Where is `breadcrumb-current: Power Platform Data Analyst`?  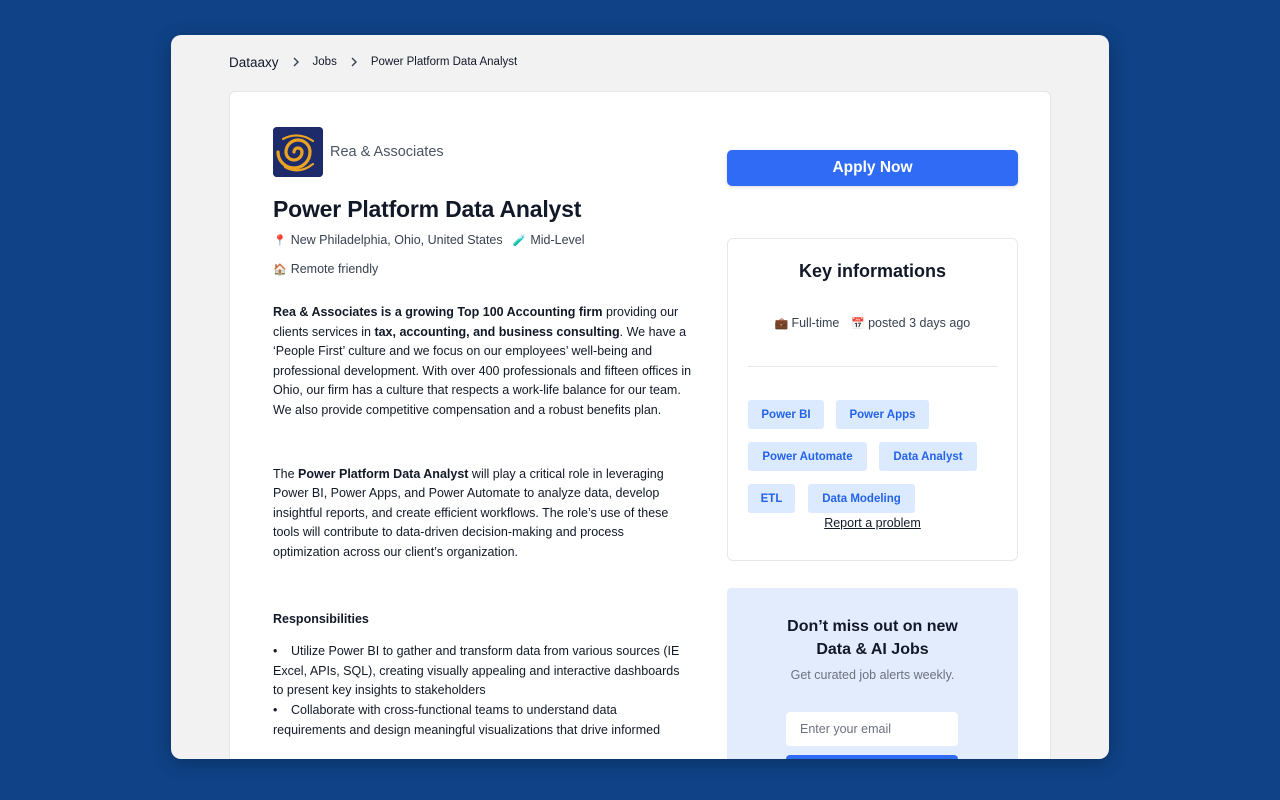 breadcrumb-current: Power Platform Data Analyst is located at coordinates (444, 62).